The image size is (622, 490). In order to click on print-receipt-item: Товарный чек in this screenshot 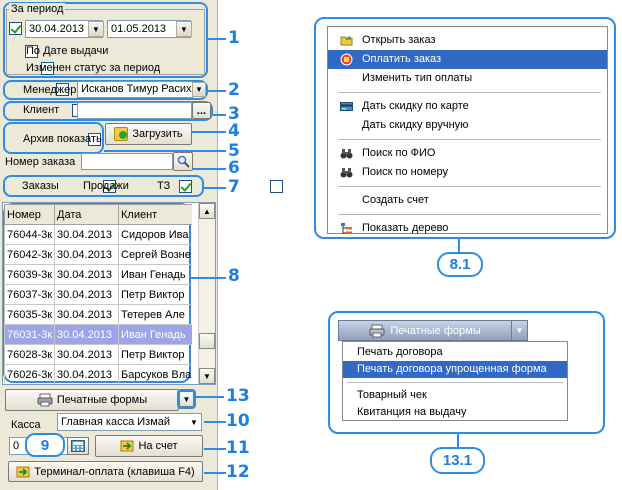, I will do `click(455, 395)`.